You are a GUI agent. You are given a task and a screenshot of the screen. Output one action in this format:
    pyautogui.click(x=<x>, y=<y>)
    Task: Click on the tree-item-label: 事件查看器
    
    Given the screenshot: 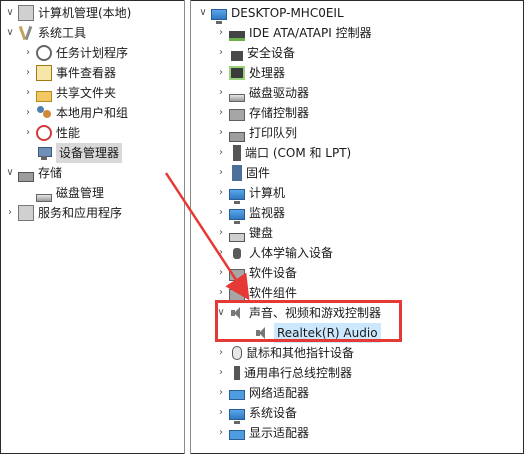 What is the action you would take?
    pyautogui.click(x=86, y=73)
    